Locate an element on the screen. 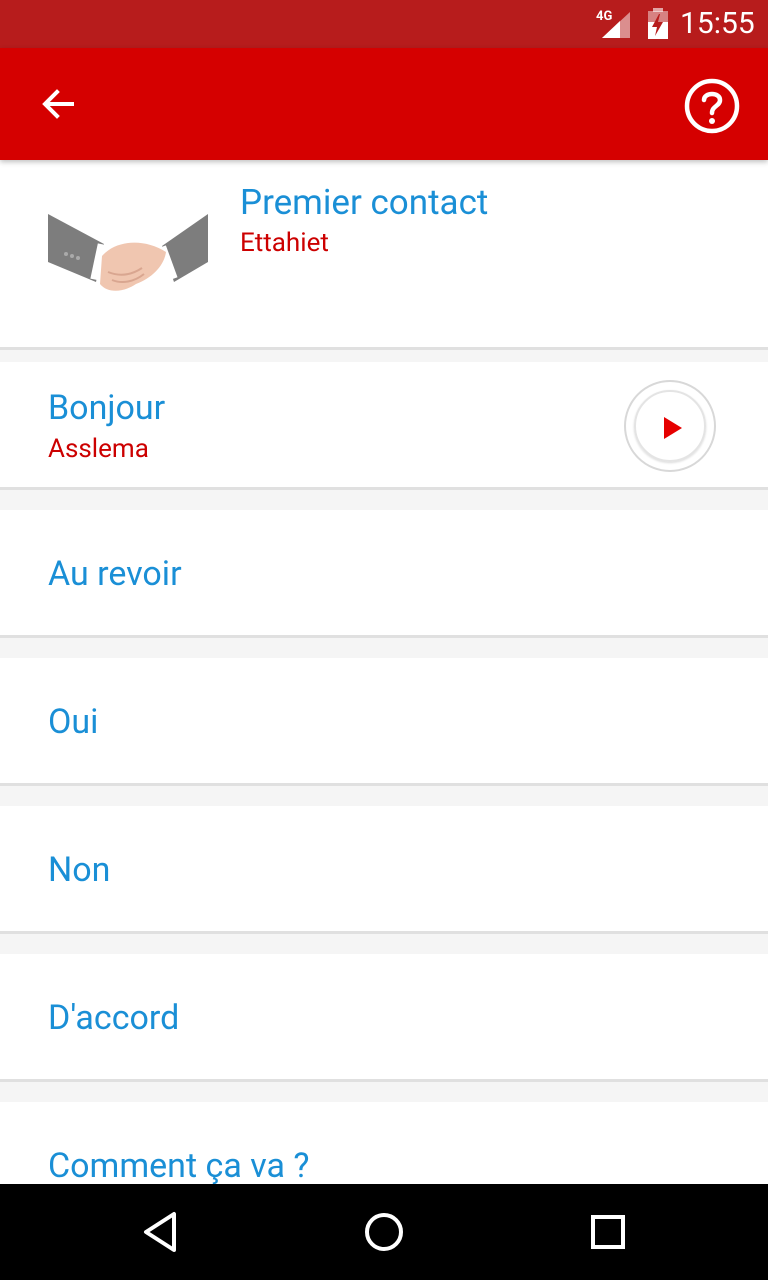 This screenshot has height=1280, width=768. phrase-translation: Asslema is located at coordinates (98, 449).